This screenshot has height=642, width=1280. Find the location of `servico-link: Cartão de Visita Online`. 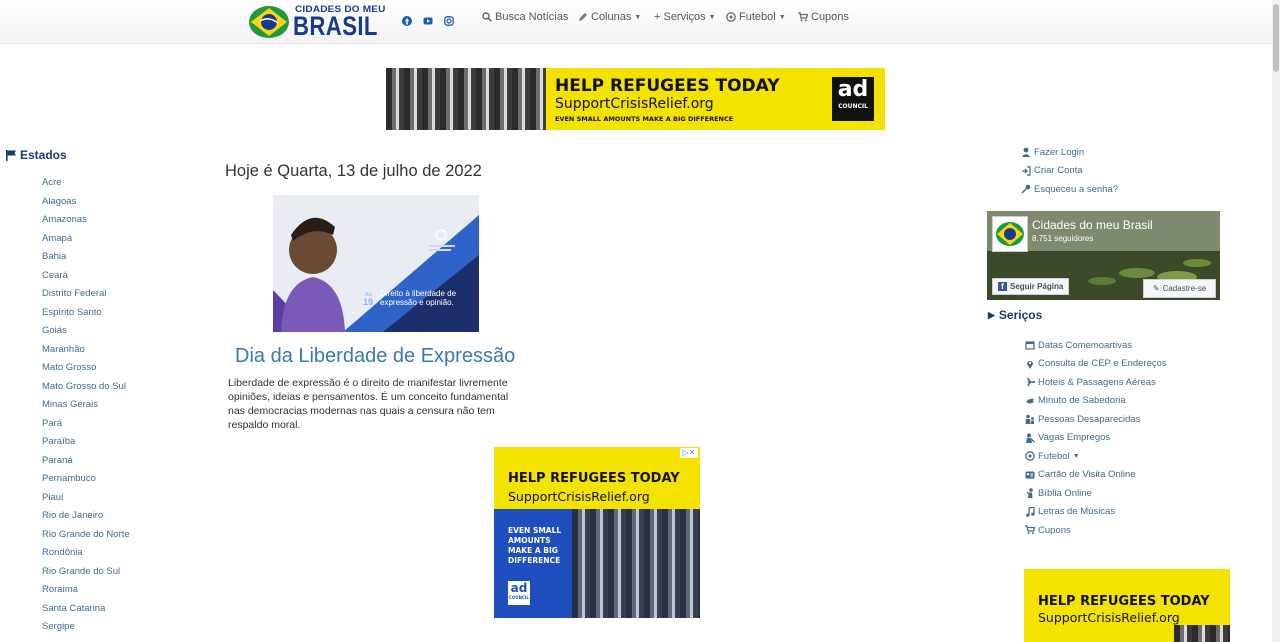

servico-link: Cartão de Visita Online is located at coordinates (1096, 475).